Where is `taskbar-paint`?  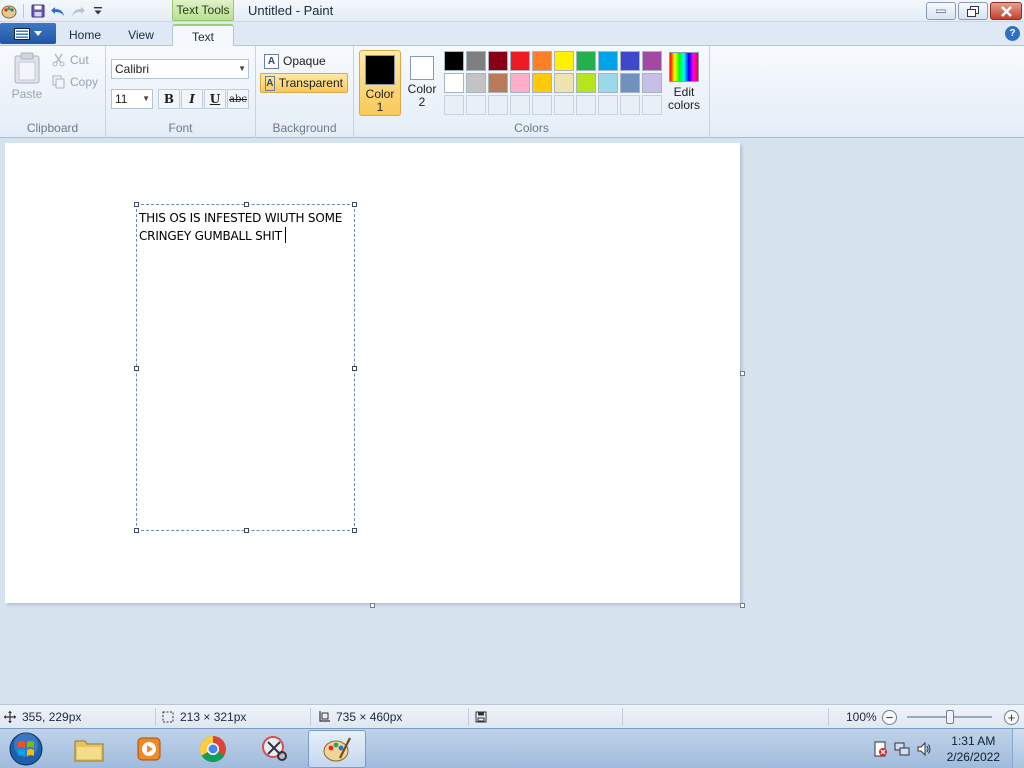
taskbar-paint is located at coordinates (337, 749).